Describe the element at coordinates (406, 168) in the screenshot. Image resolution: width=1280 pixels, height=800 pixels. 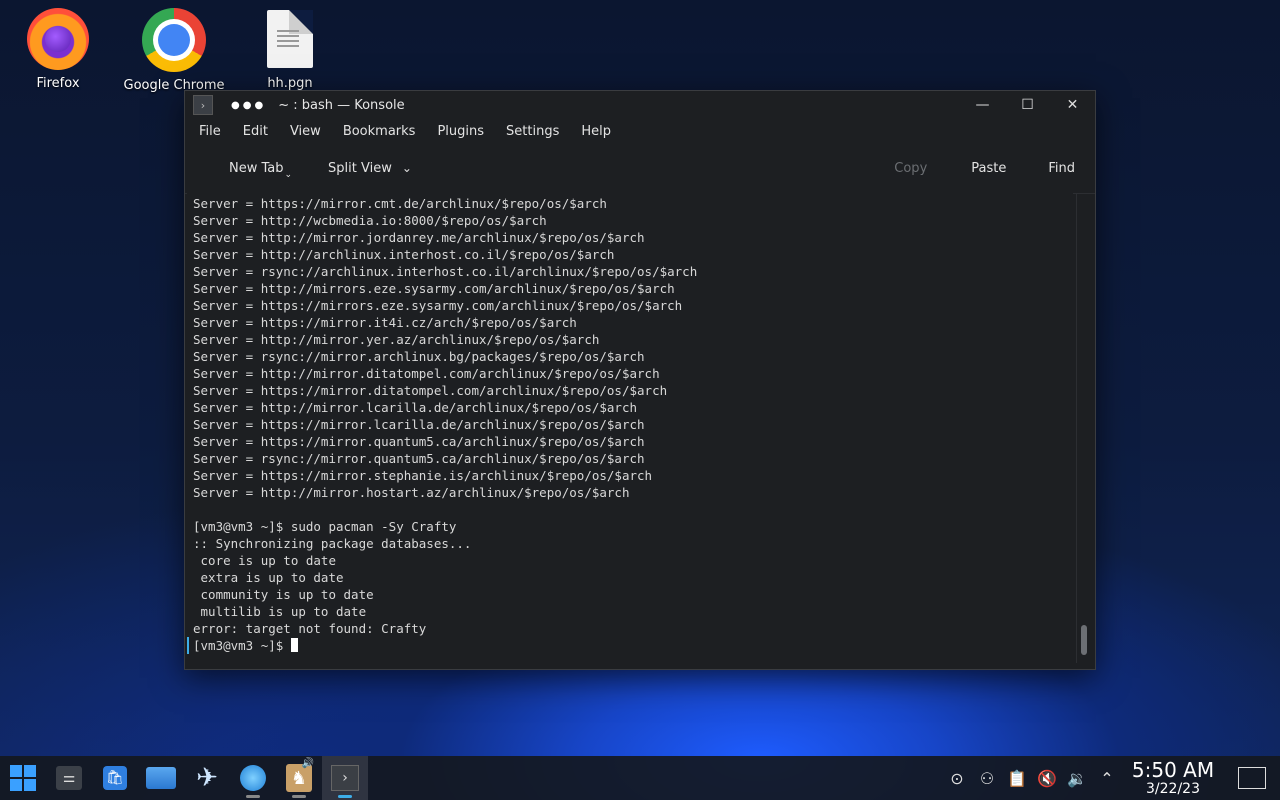
I see `chevron-down-icon: ⌄` at that location.